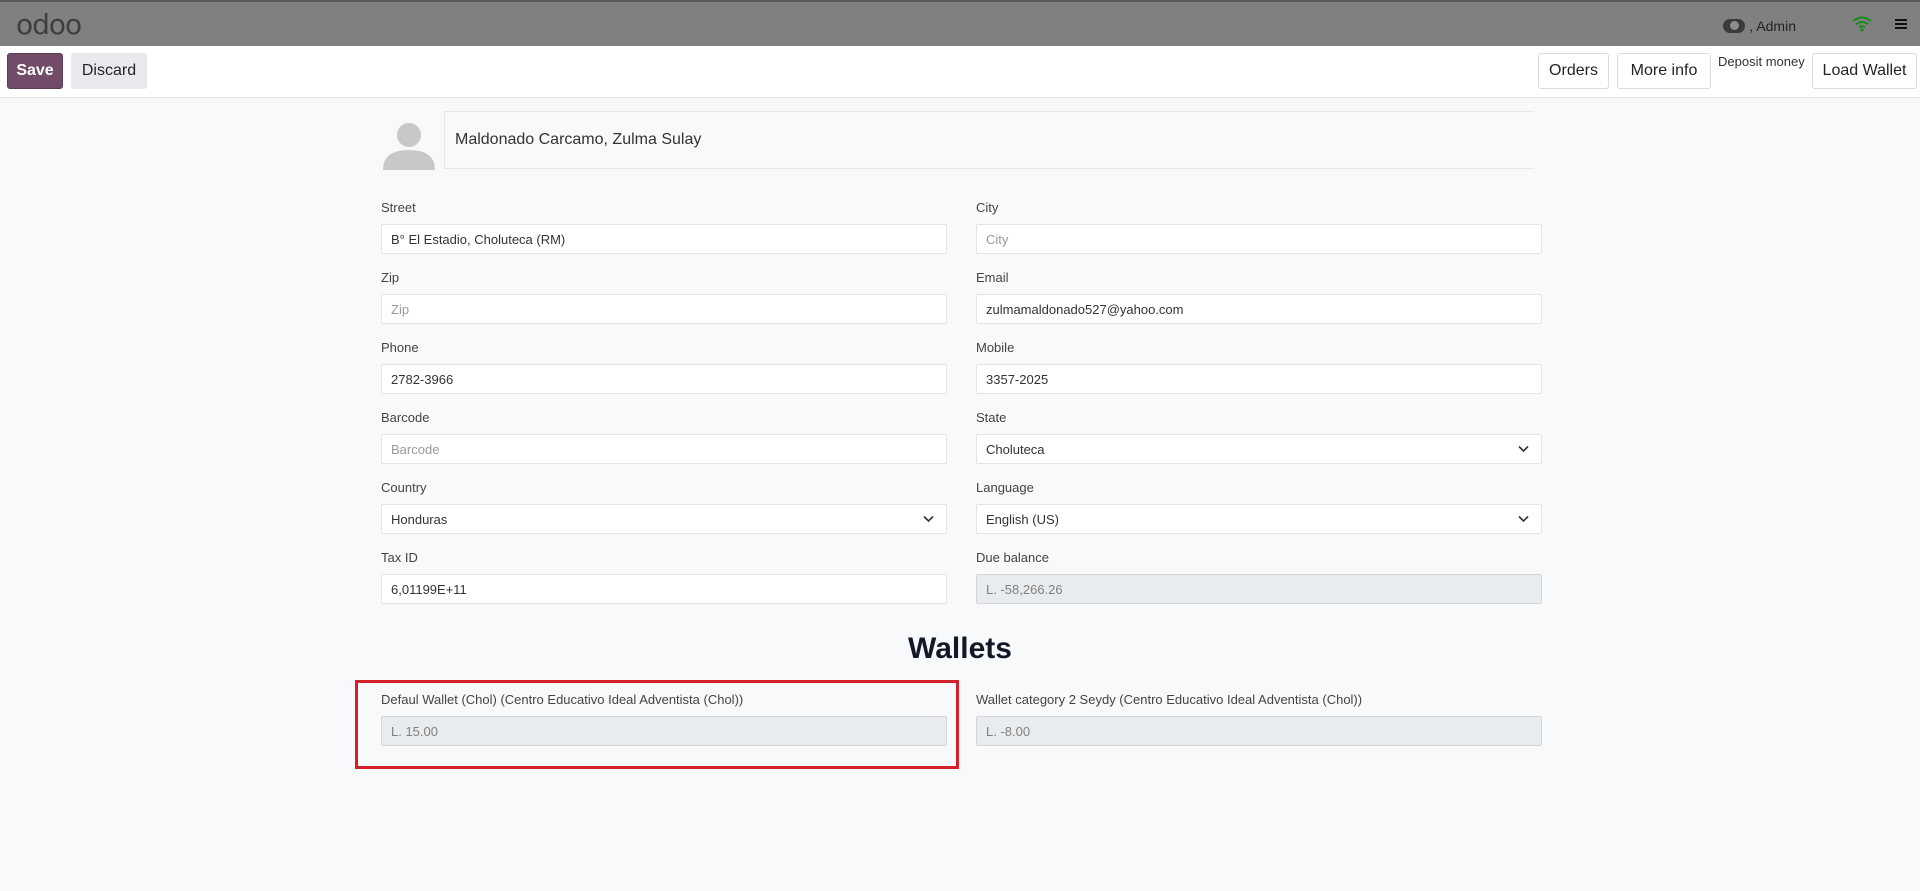  Describe the element at coordinates (991, 417) in the screenshot. I see `state-label: State` at that location.